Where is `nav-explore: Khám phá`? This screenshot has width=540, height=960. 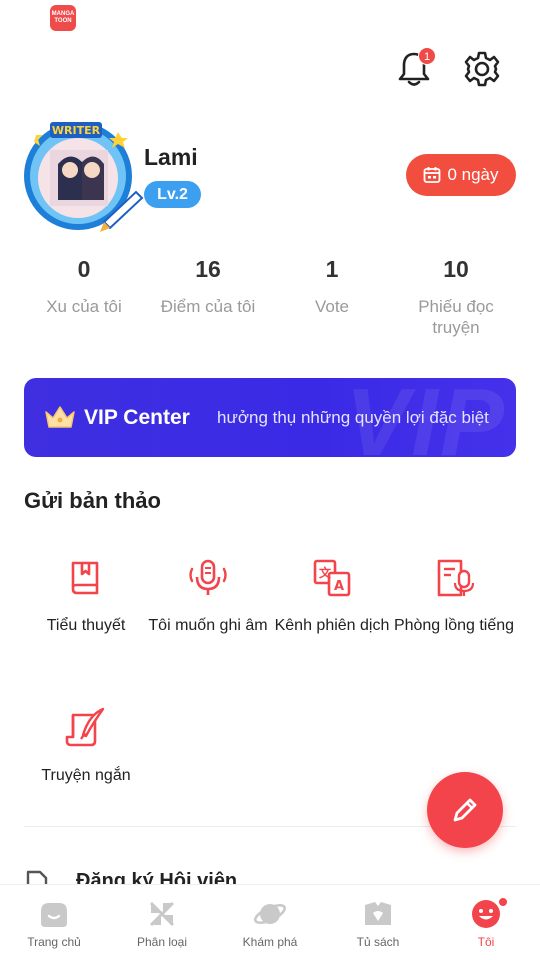
nav-explore: Khám phá is located at coordinates (270, 922).